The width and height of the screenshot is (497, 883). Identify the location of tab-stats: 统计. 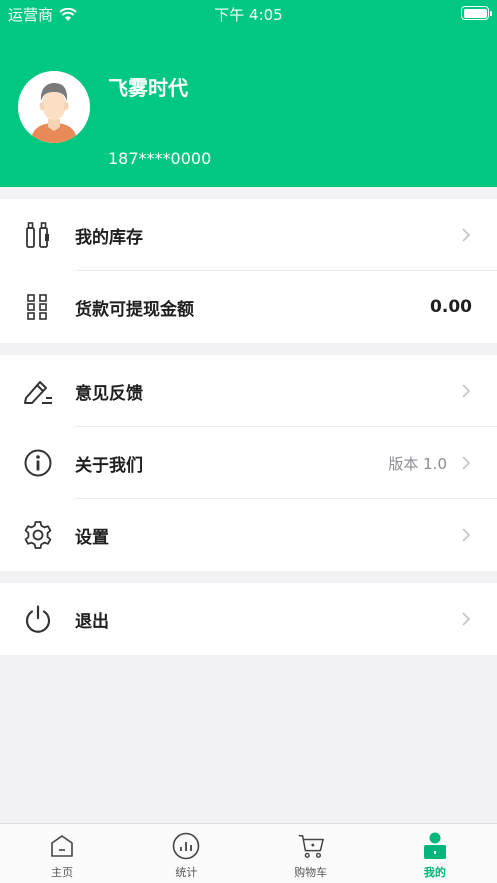
(186, 853).